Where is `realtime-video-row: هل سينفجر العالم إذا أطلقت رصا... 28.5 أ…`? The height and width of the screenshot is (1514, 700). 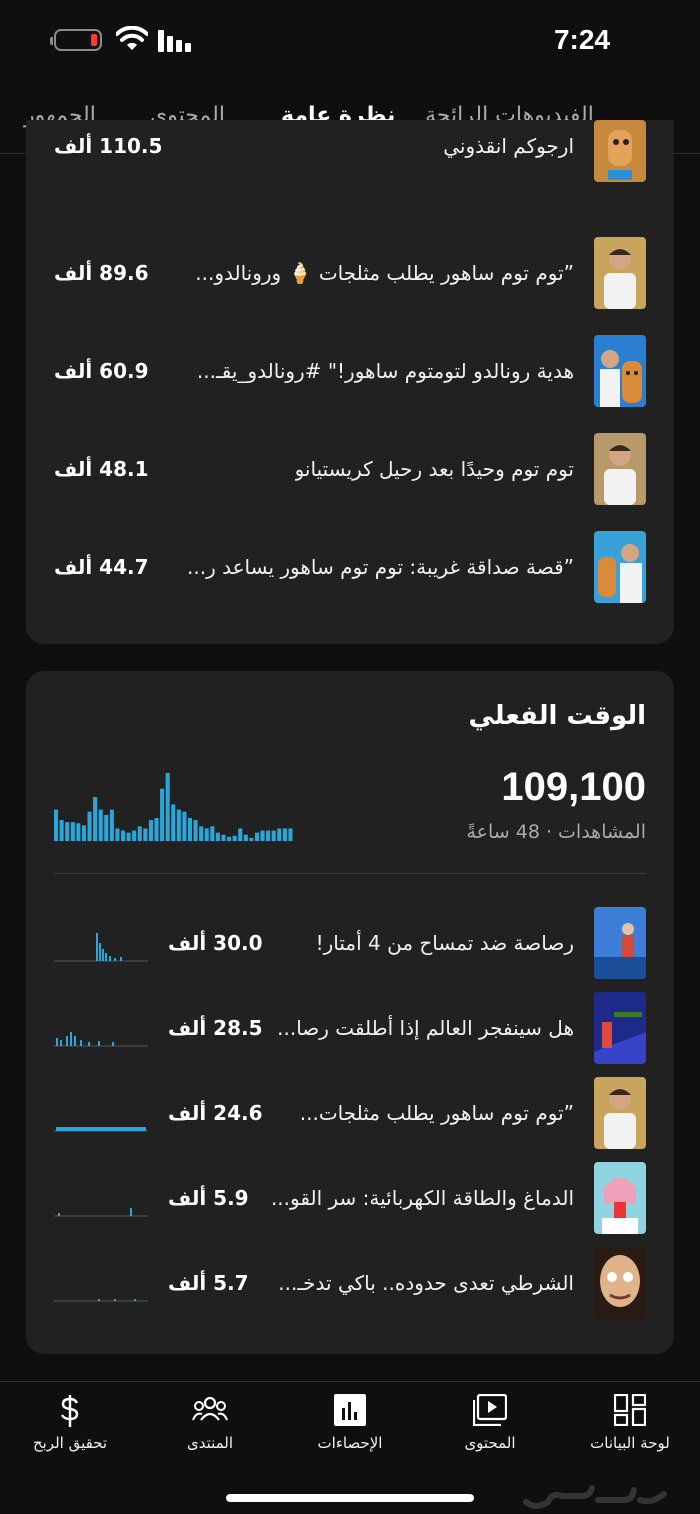
realtime-video-row: هل سينفجر العالم إذا أطلقت رصا... 28.5 أ… is located at coordinates (350, 1028).